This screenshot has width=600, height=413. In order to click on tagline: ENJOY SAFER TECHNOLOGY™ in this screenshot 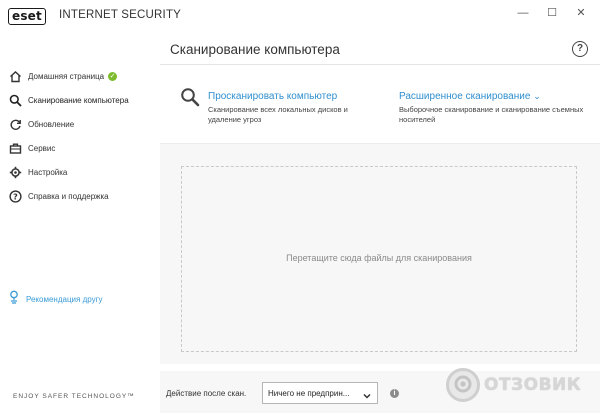, I will do `click(74, 396)`.